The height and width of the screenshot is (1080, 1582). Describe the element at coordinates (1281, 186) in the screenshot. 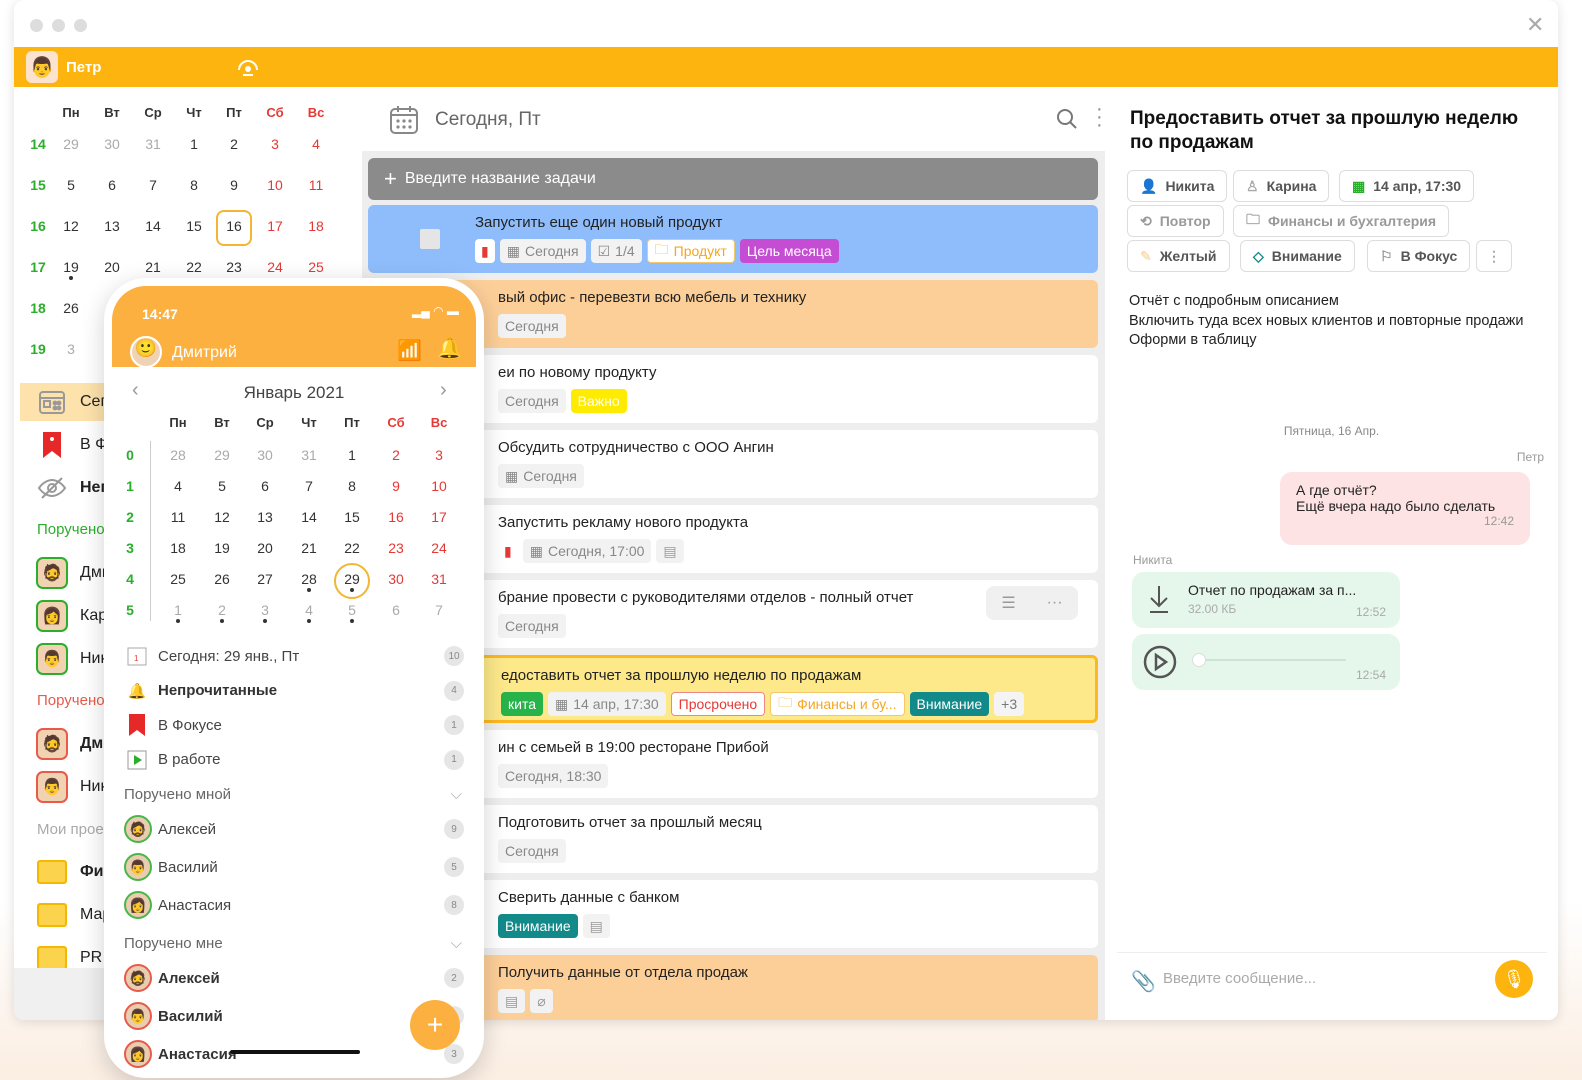

I see `author-chip: ♙ Карина` at that location.